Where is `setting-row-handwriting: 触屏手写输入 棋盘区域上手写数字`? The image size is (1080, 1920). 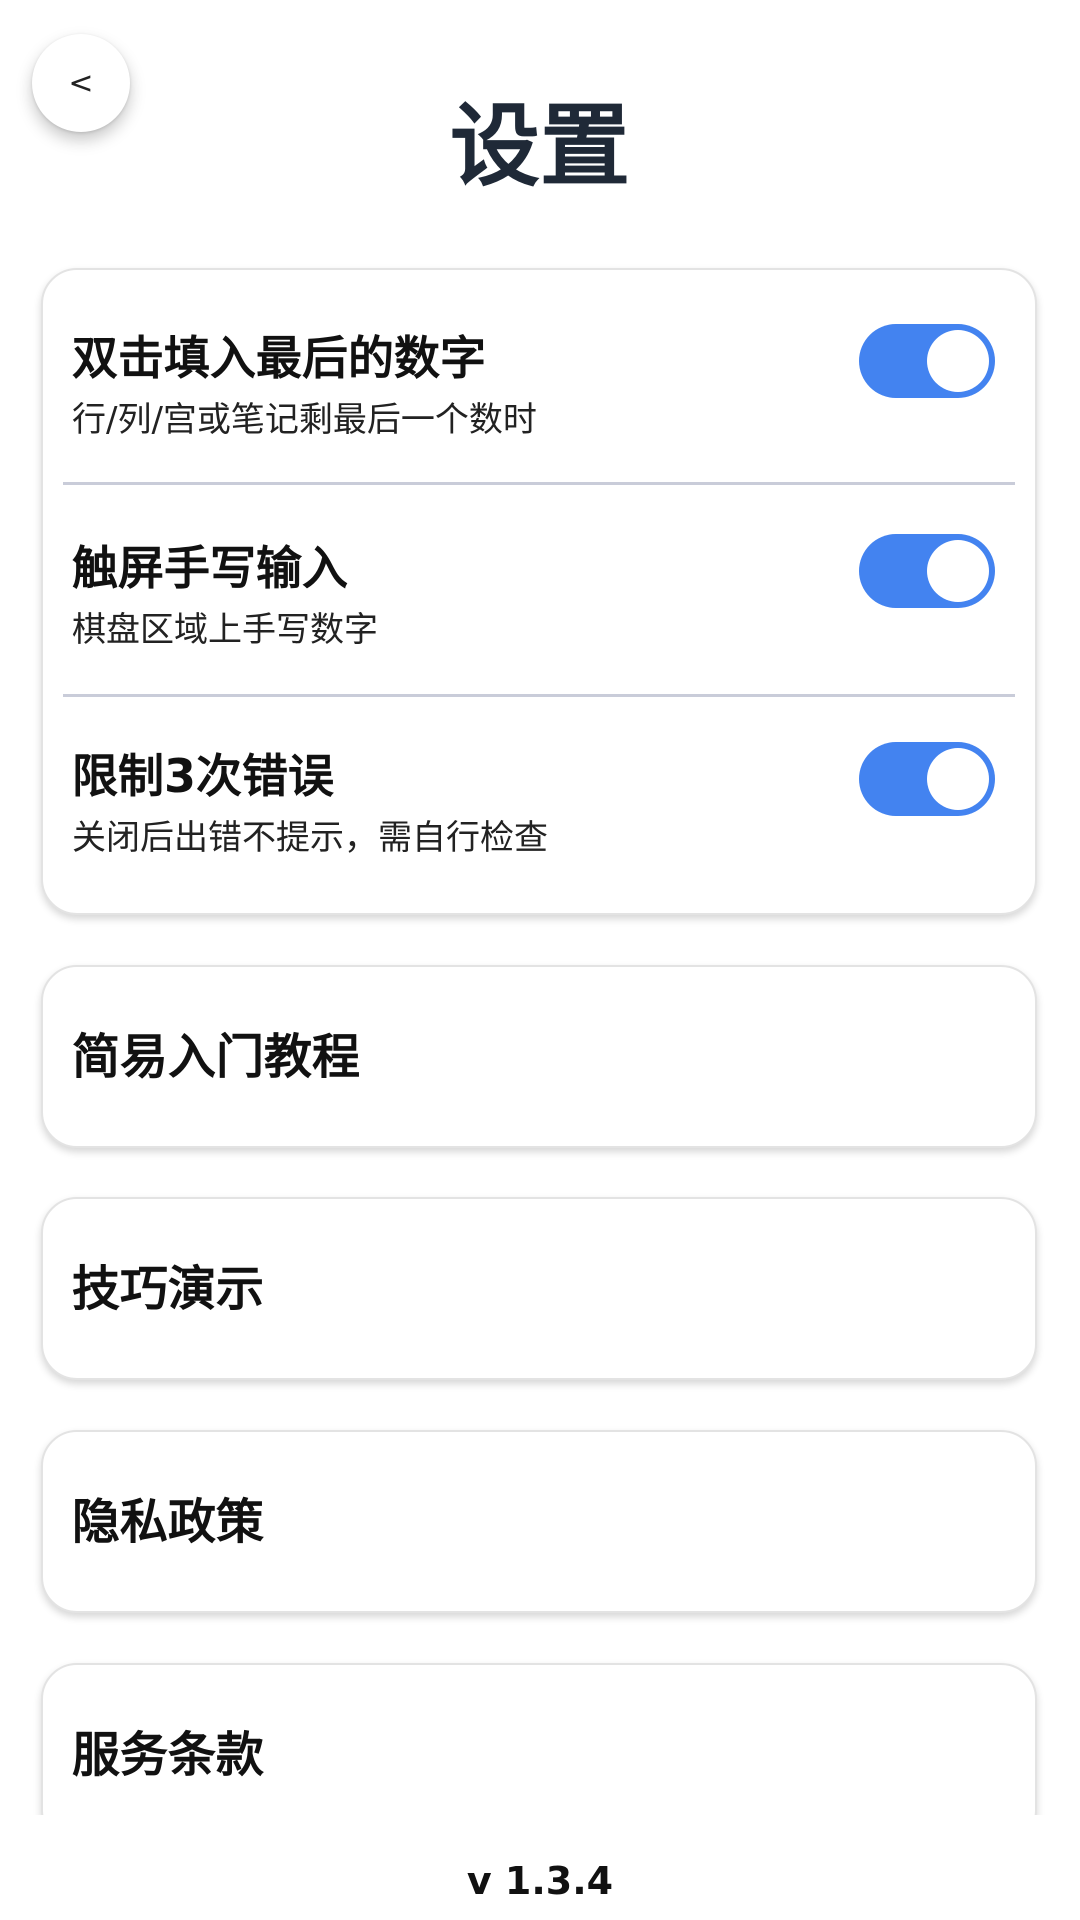 setting-row-handwriting: 触屏手写输入 棋盘区域上手写数字 is located at coordinates (539, 583).